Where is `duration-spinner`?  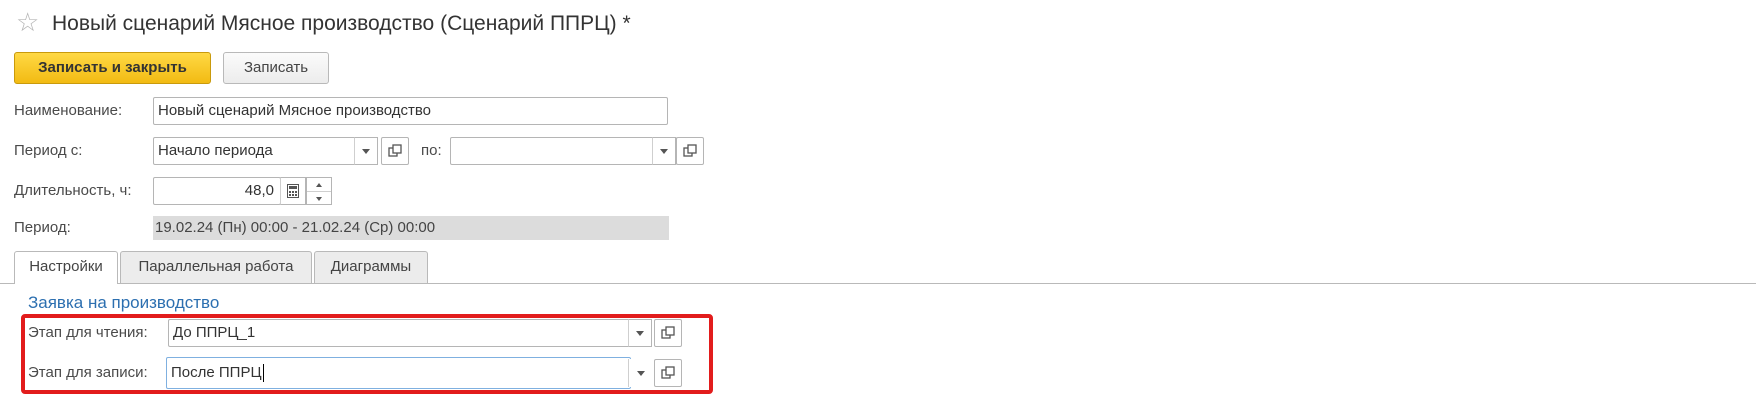 duration-spinner is located at coordinates (319, 191).